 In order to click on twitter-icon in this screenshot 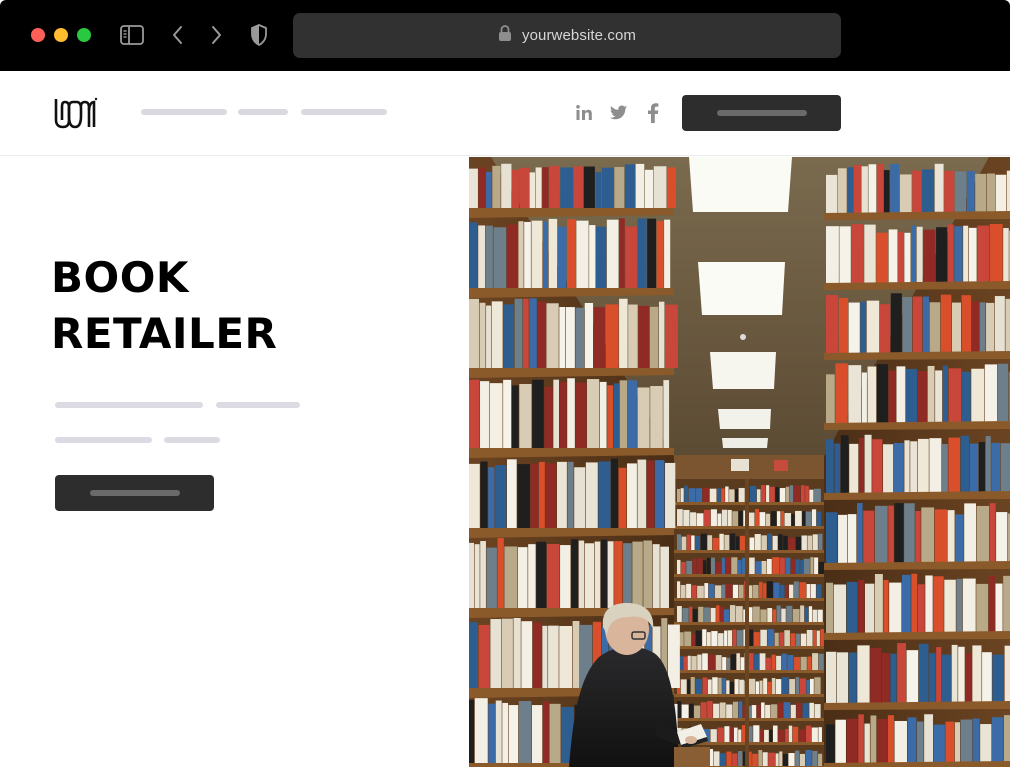, I will do `click(619, 113)`.